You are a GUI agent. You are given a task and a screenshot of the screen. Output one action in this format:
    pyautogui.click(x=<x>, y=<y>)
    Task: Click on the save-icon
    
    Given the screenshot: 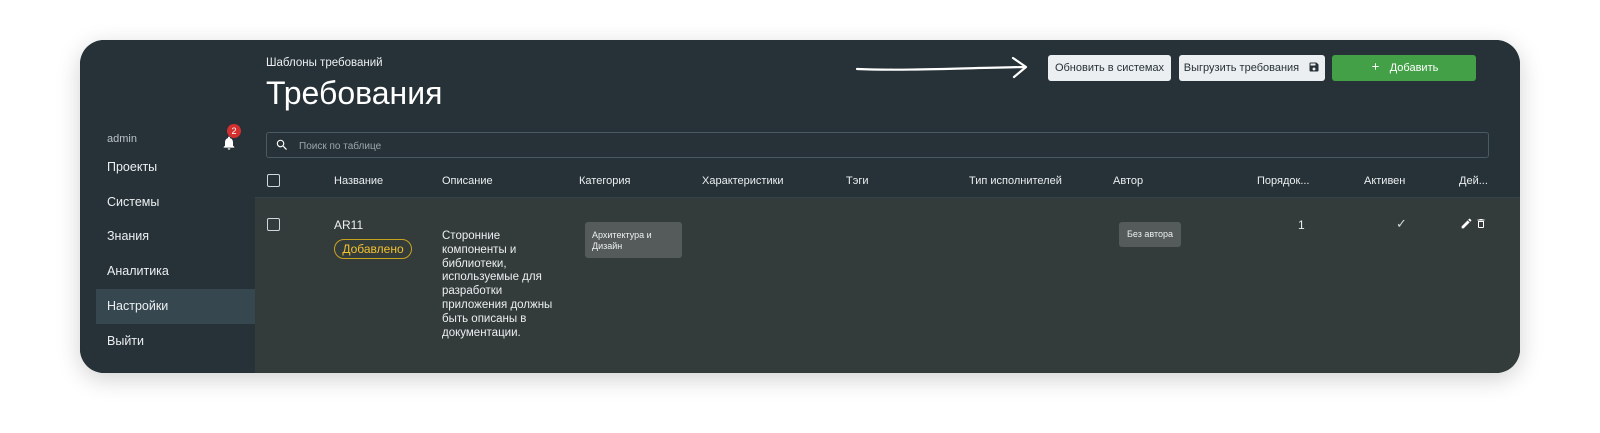 What is the action you would take?
    pyautogui.click(x=1314, y=67)
    